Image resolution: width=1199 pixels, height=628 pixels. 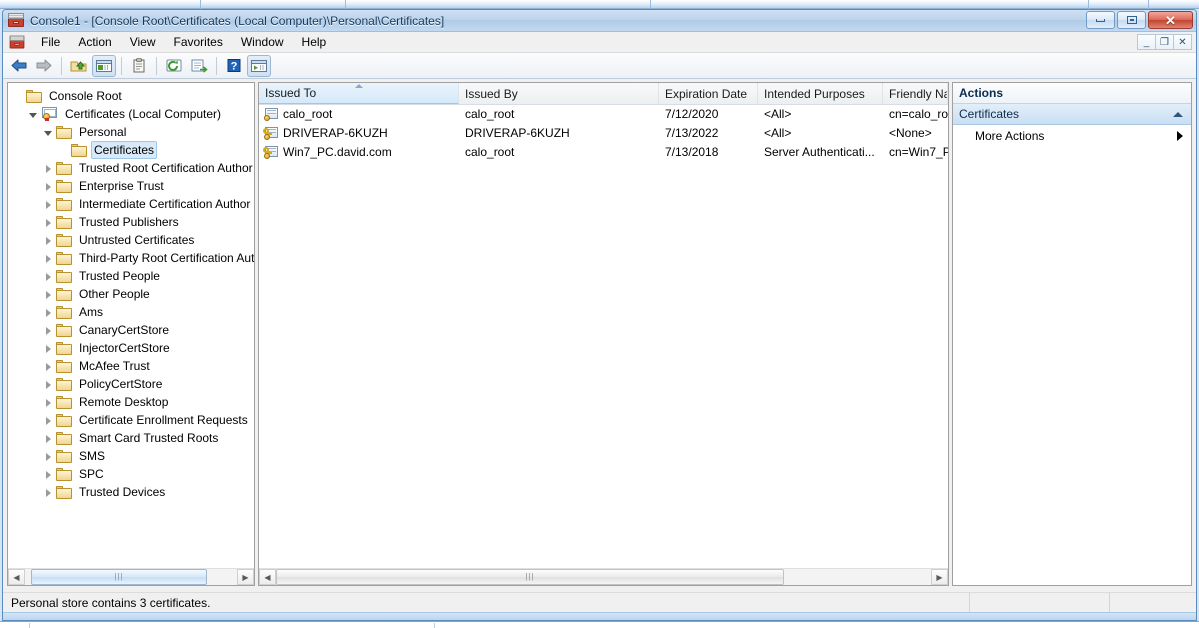 I want to click on list-scroll-left-button: ◀, so click(x=267, y=577).